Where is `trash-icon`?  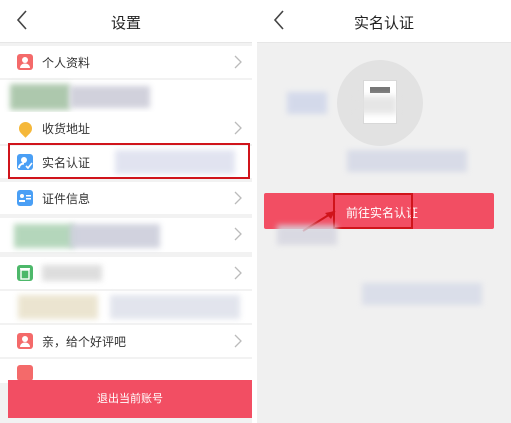 trash-icon is located at coordinates (25, 273).